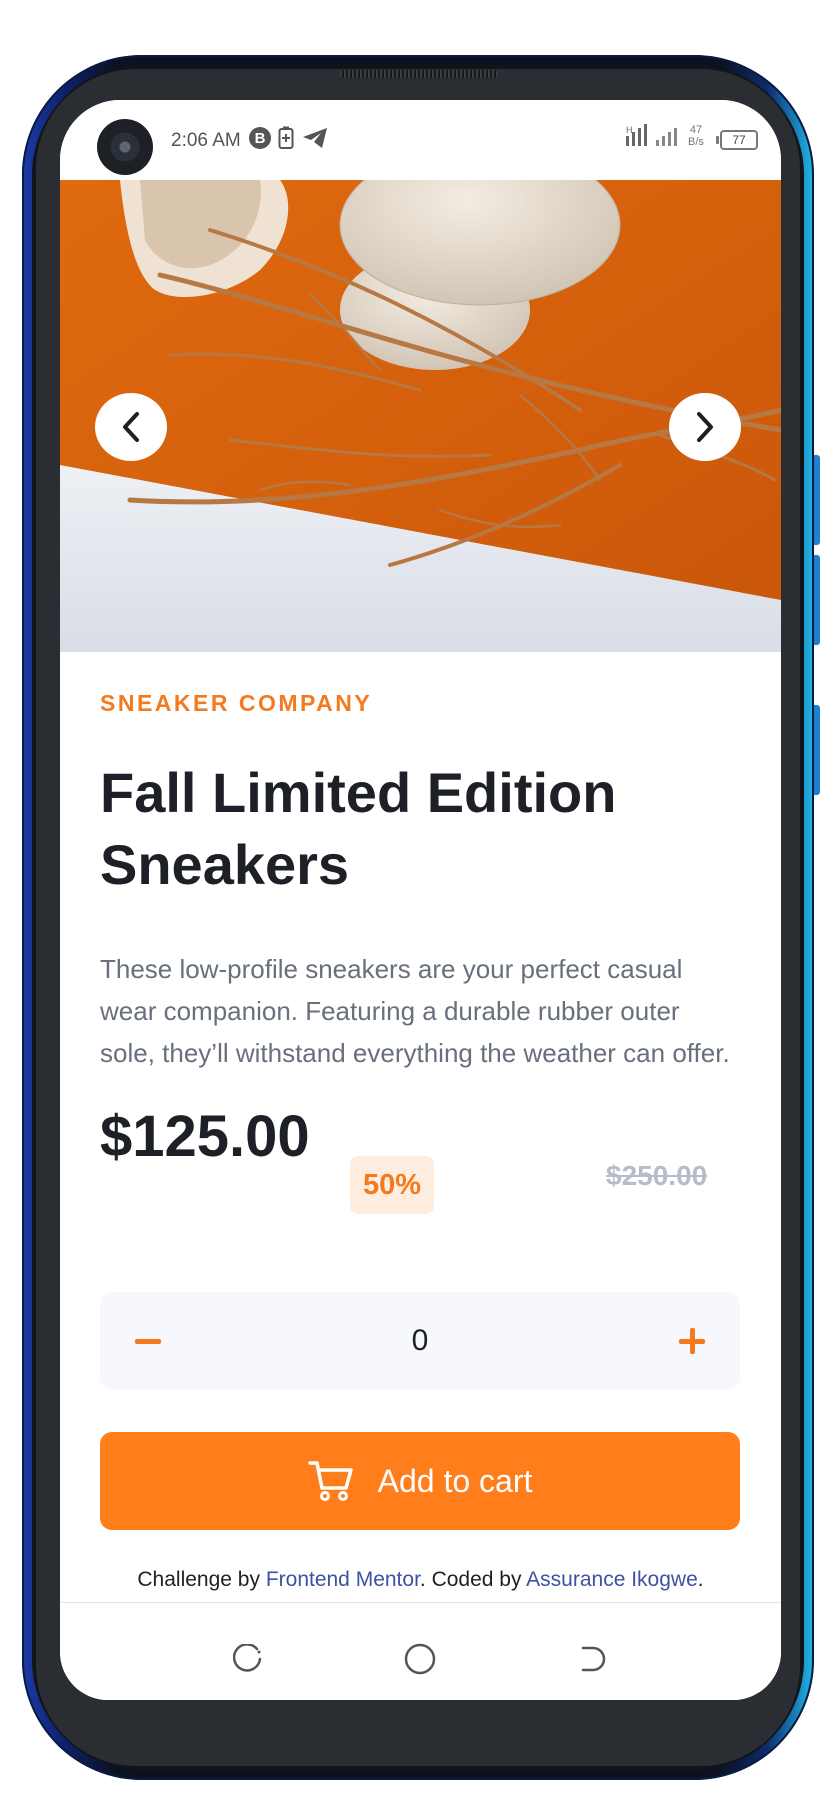 This screenshot has width=840, height=1800. I want to click on plus-icon, so click(692, 1341).